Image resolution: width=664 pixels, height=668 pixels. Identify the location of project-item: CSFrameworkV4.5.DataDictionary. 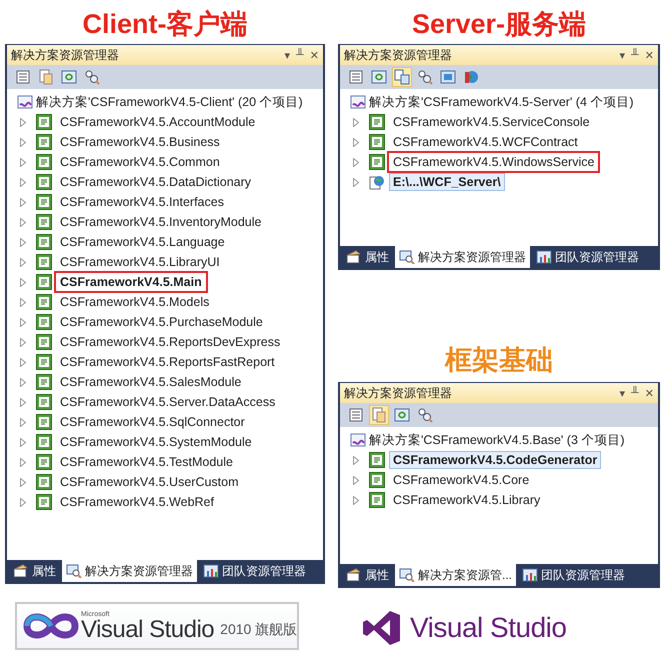
(156, 182).